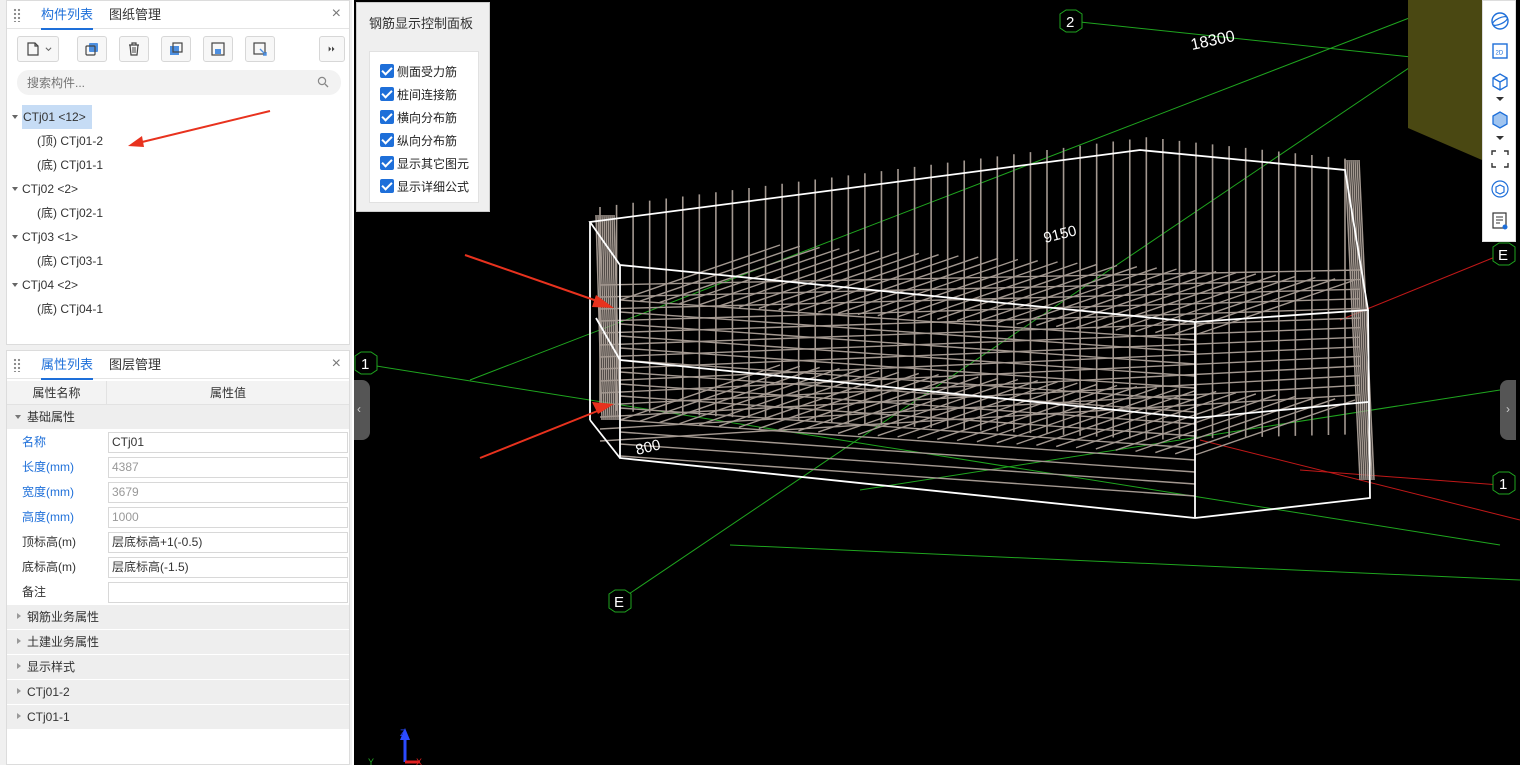 Image resolution: width=1520 pixels, height=765 pixels. Describe the element at coordinates (178, 213) in the screenshot. I see `tree-item-ctj02-1: (底) CTj02-1` at that location.